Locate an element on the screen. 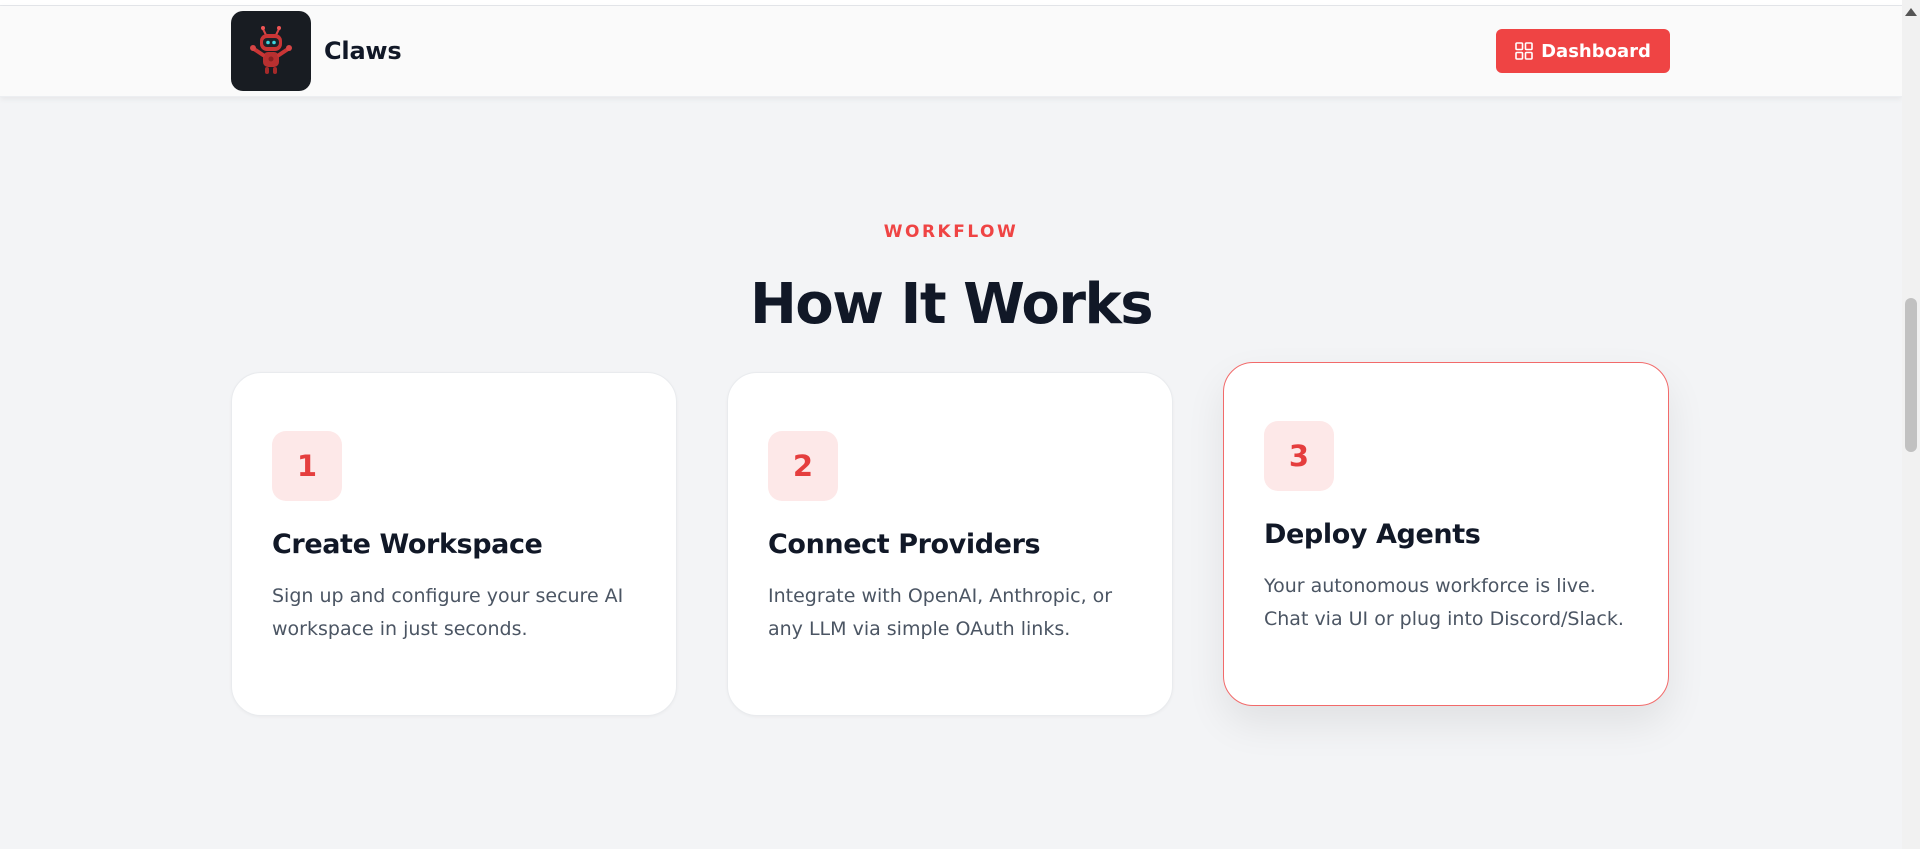  scrollbar-thumb is located at coordinates (1911, 375).